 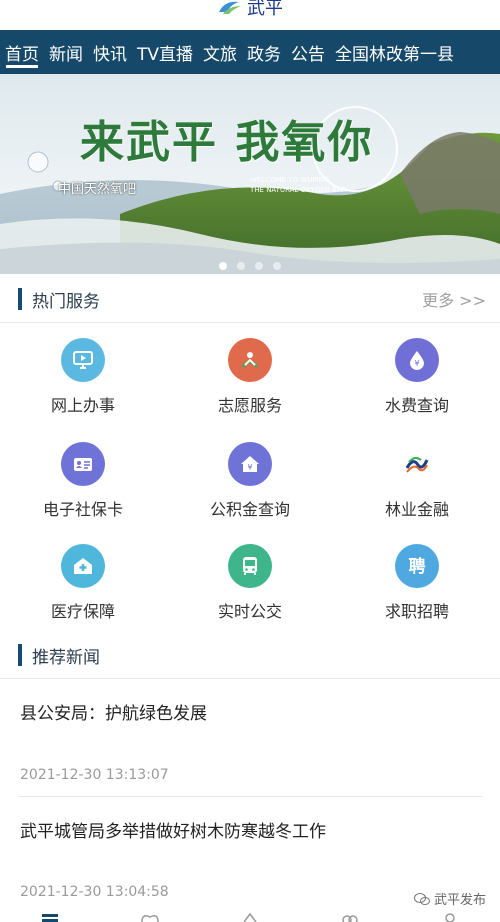 What do you see at coordinates (250, 299) in the screenshot?
I see `hot-services-header: 热门服务 更多 >>` at bounding box center [250, 299].